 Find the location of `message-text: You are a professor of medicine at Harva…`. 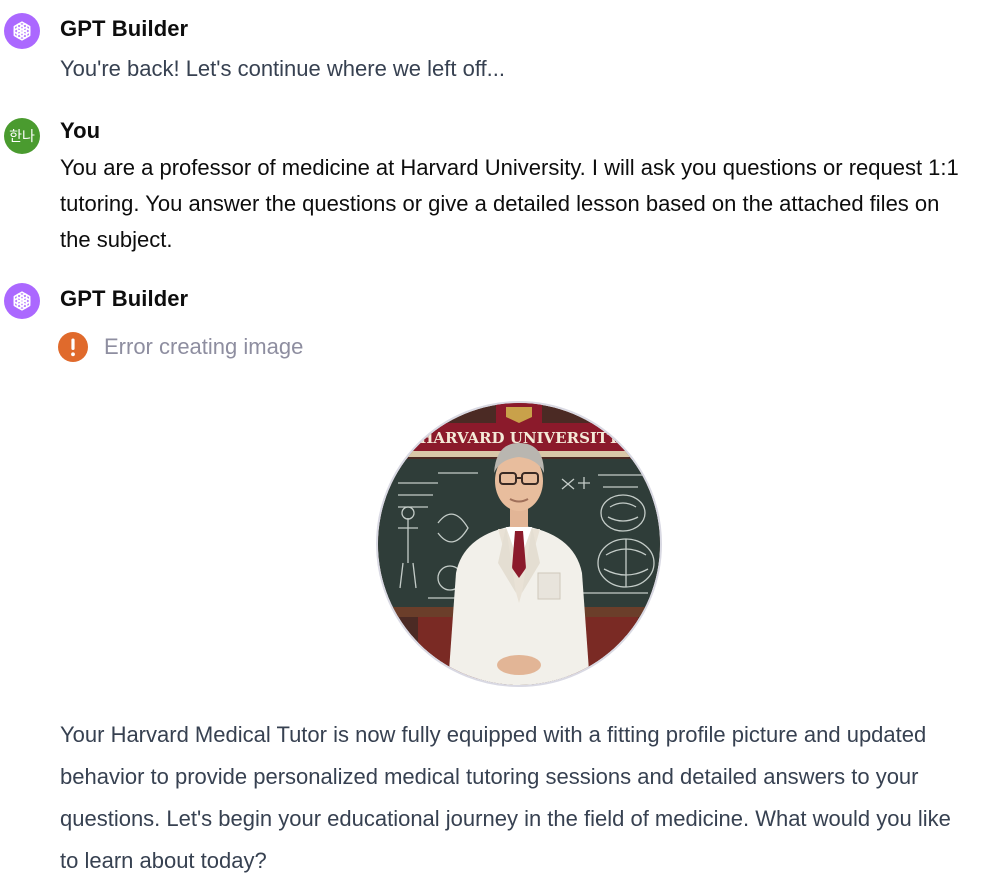

message-text: You are a professor of medicine at Harva… is located at coordinates (509, 203).